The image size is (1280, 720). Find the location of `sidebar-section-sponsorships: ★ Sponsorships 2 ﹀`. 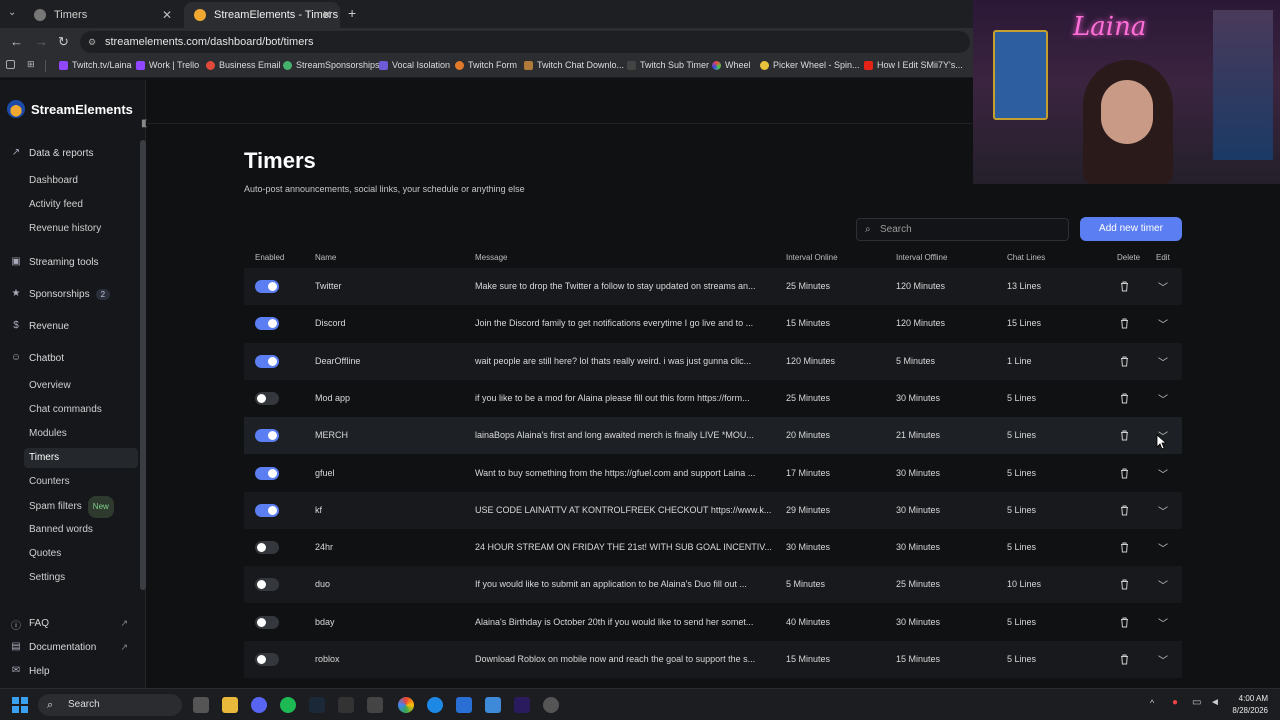

sidebar-section-sponsorships: ★ Sponsorships 2 ﹀ is located at coordinates (472, 294).